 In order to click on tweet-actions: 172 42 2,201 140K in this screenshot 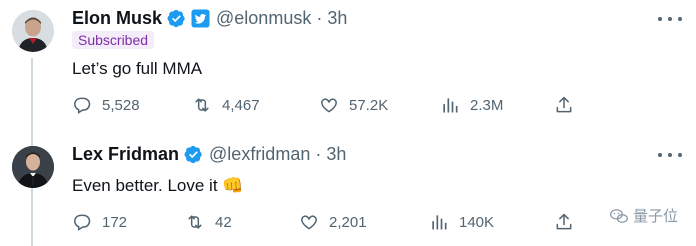, I will do `click(332, 222)`.